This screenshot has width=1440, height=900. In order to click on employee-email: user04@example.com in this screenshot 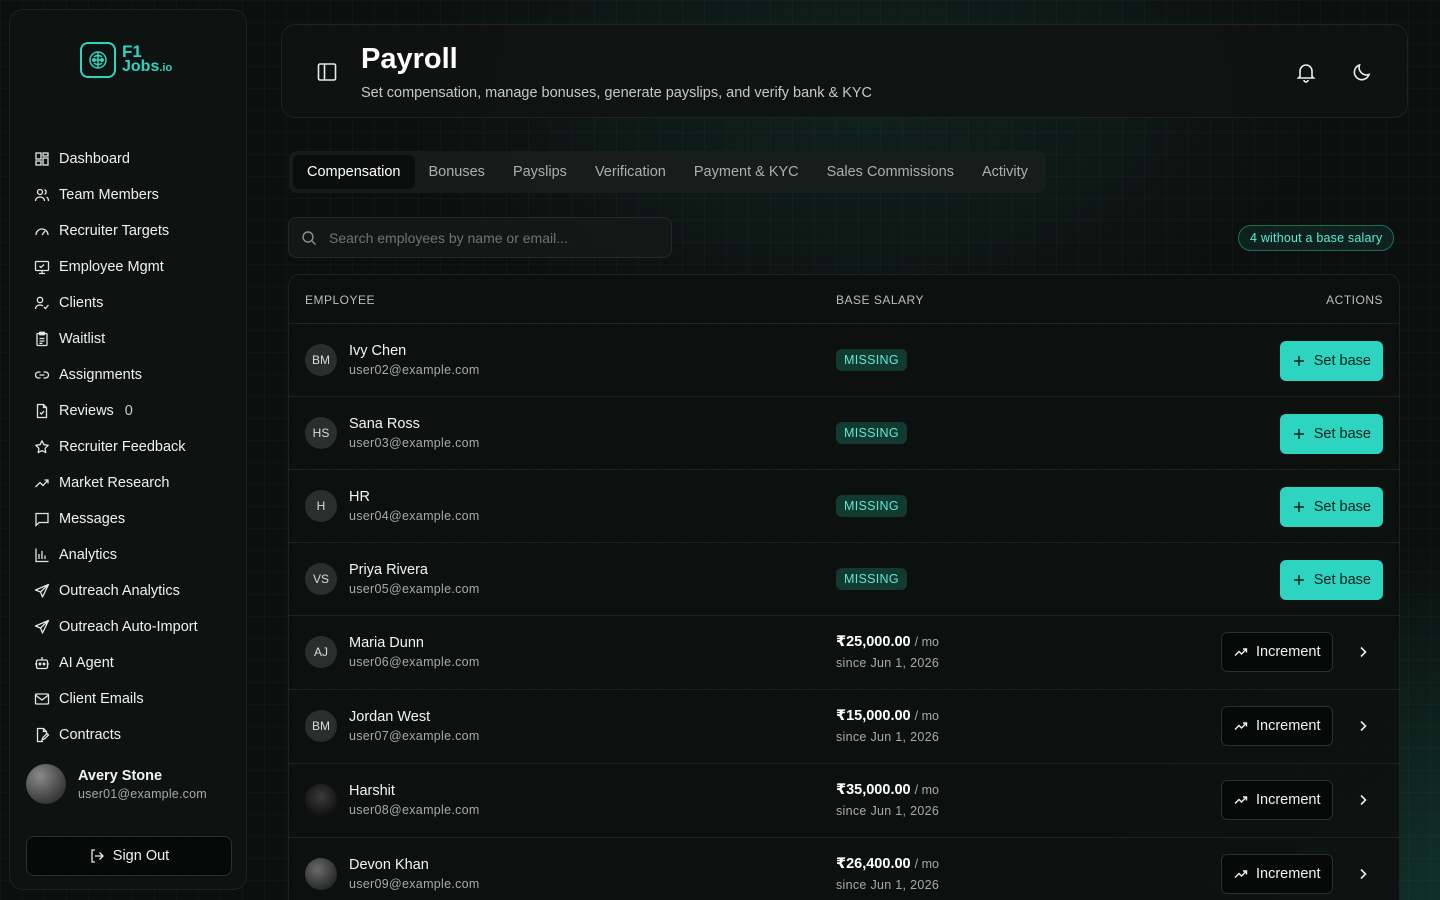, I will do `click(414, 516)`.